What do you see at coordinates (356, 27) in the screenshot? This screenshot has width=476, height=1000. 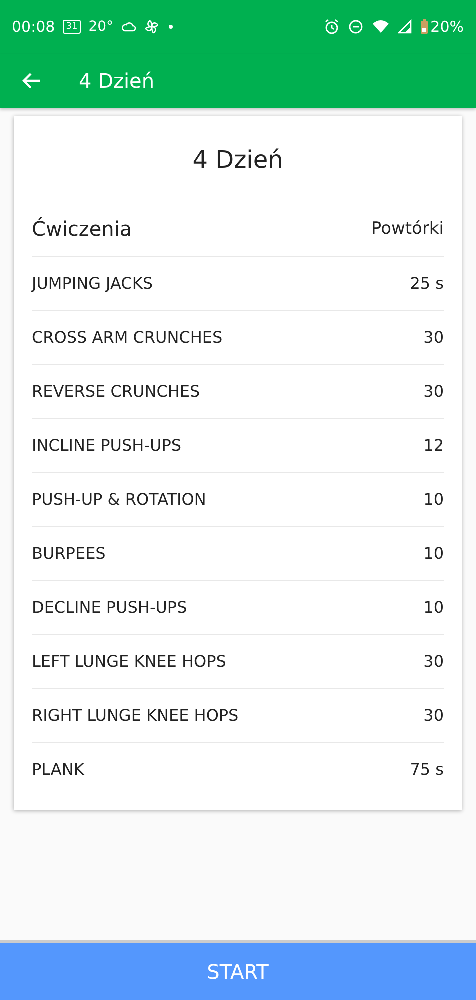 I see `do-not-disturb-icon` at bounding box center [356, 27].